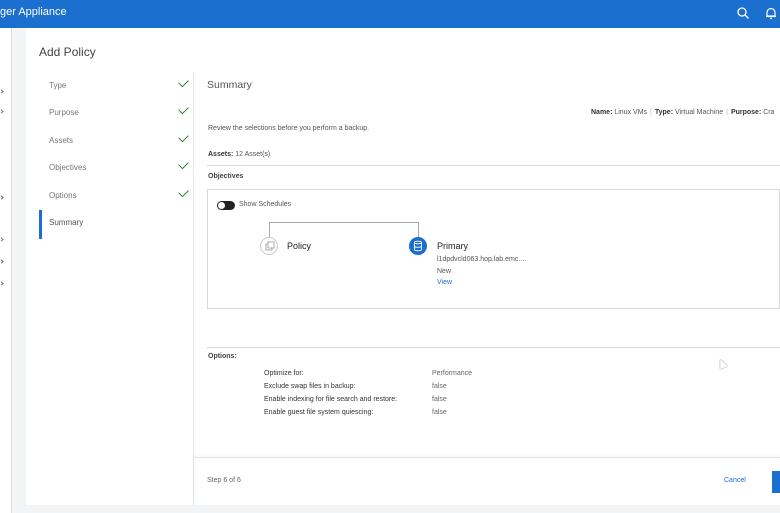  I want to click on options-heading: Options:, so click(222, 356).